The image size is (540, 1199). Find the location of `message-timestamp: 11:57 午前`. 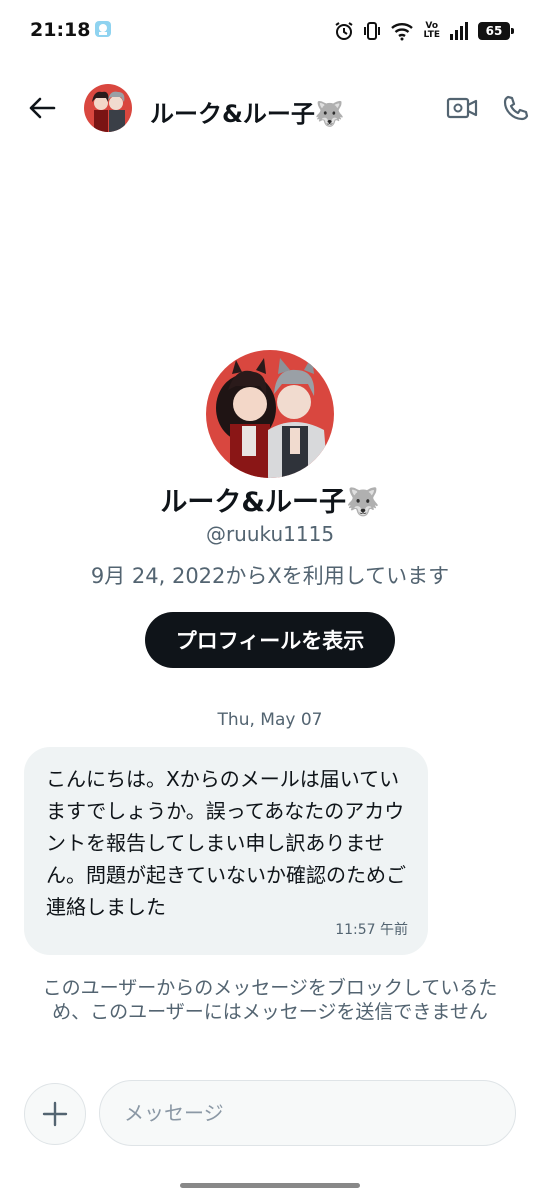

message-timestamp: 11:57 午前 is located at coordinates (371, 930).